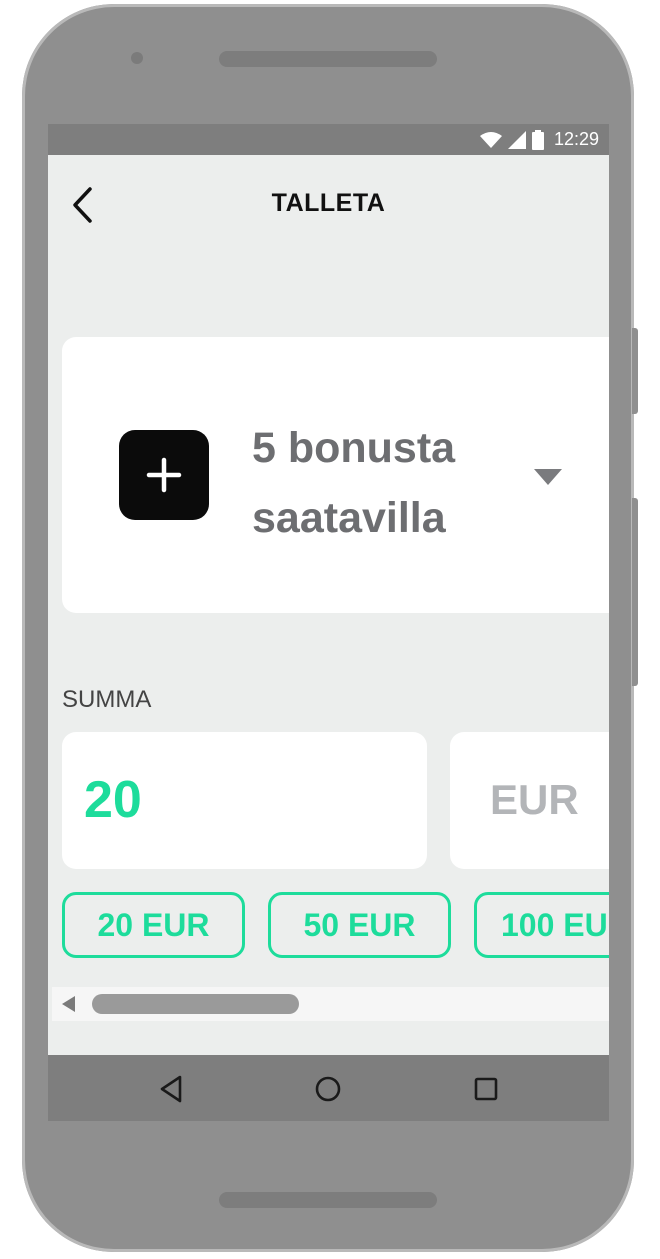  I want to click on currency-label: EUR, so click(534, 799).